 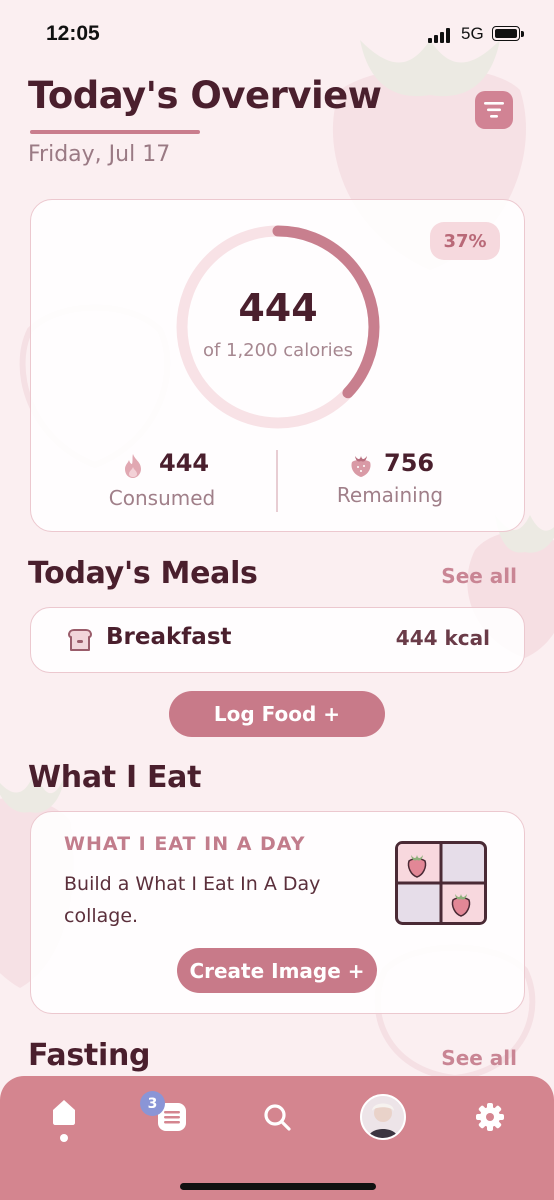 I want to click on filter-icon, so click(x=494, y=110).